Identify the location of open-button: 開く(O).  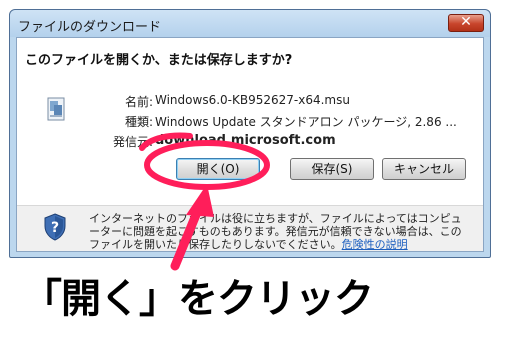
(218, 169).